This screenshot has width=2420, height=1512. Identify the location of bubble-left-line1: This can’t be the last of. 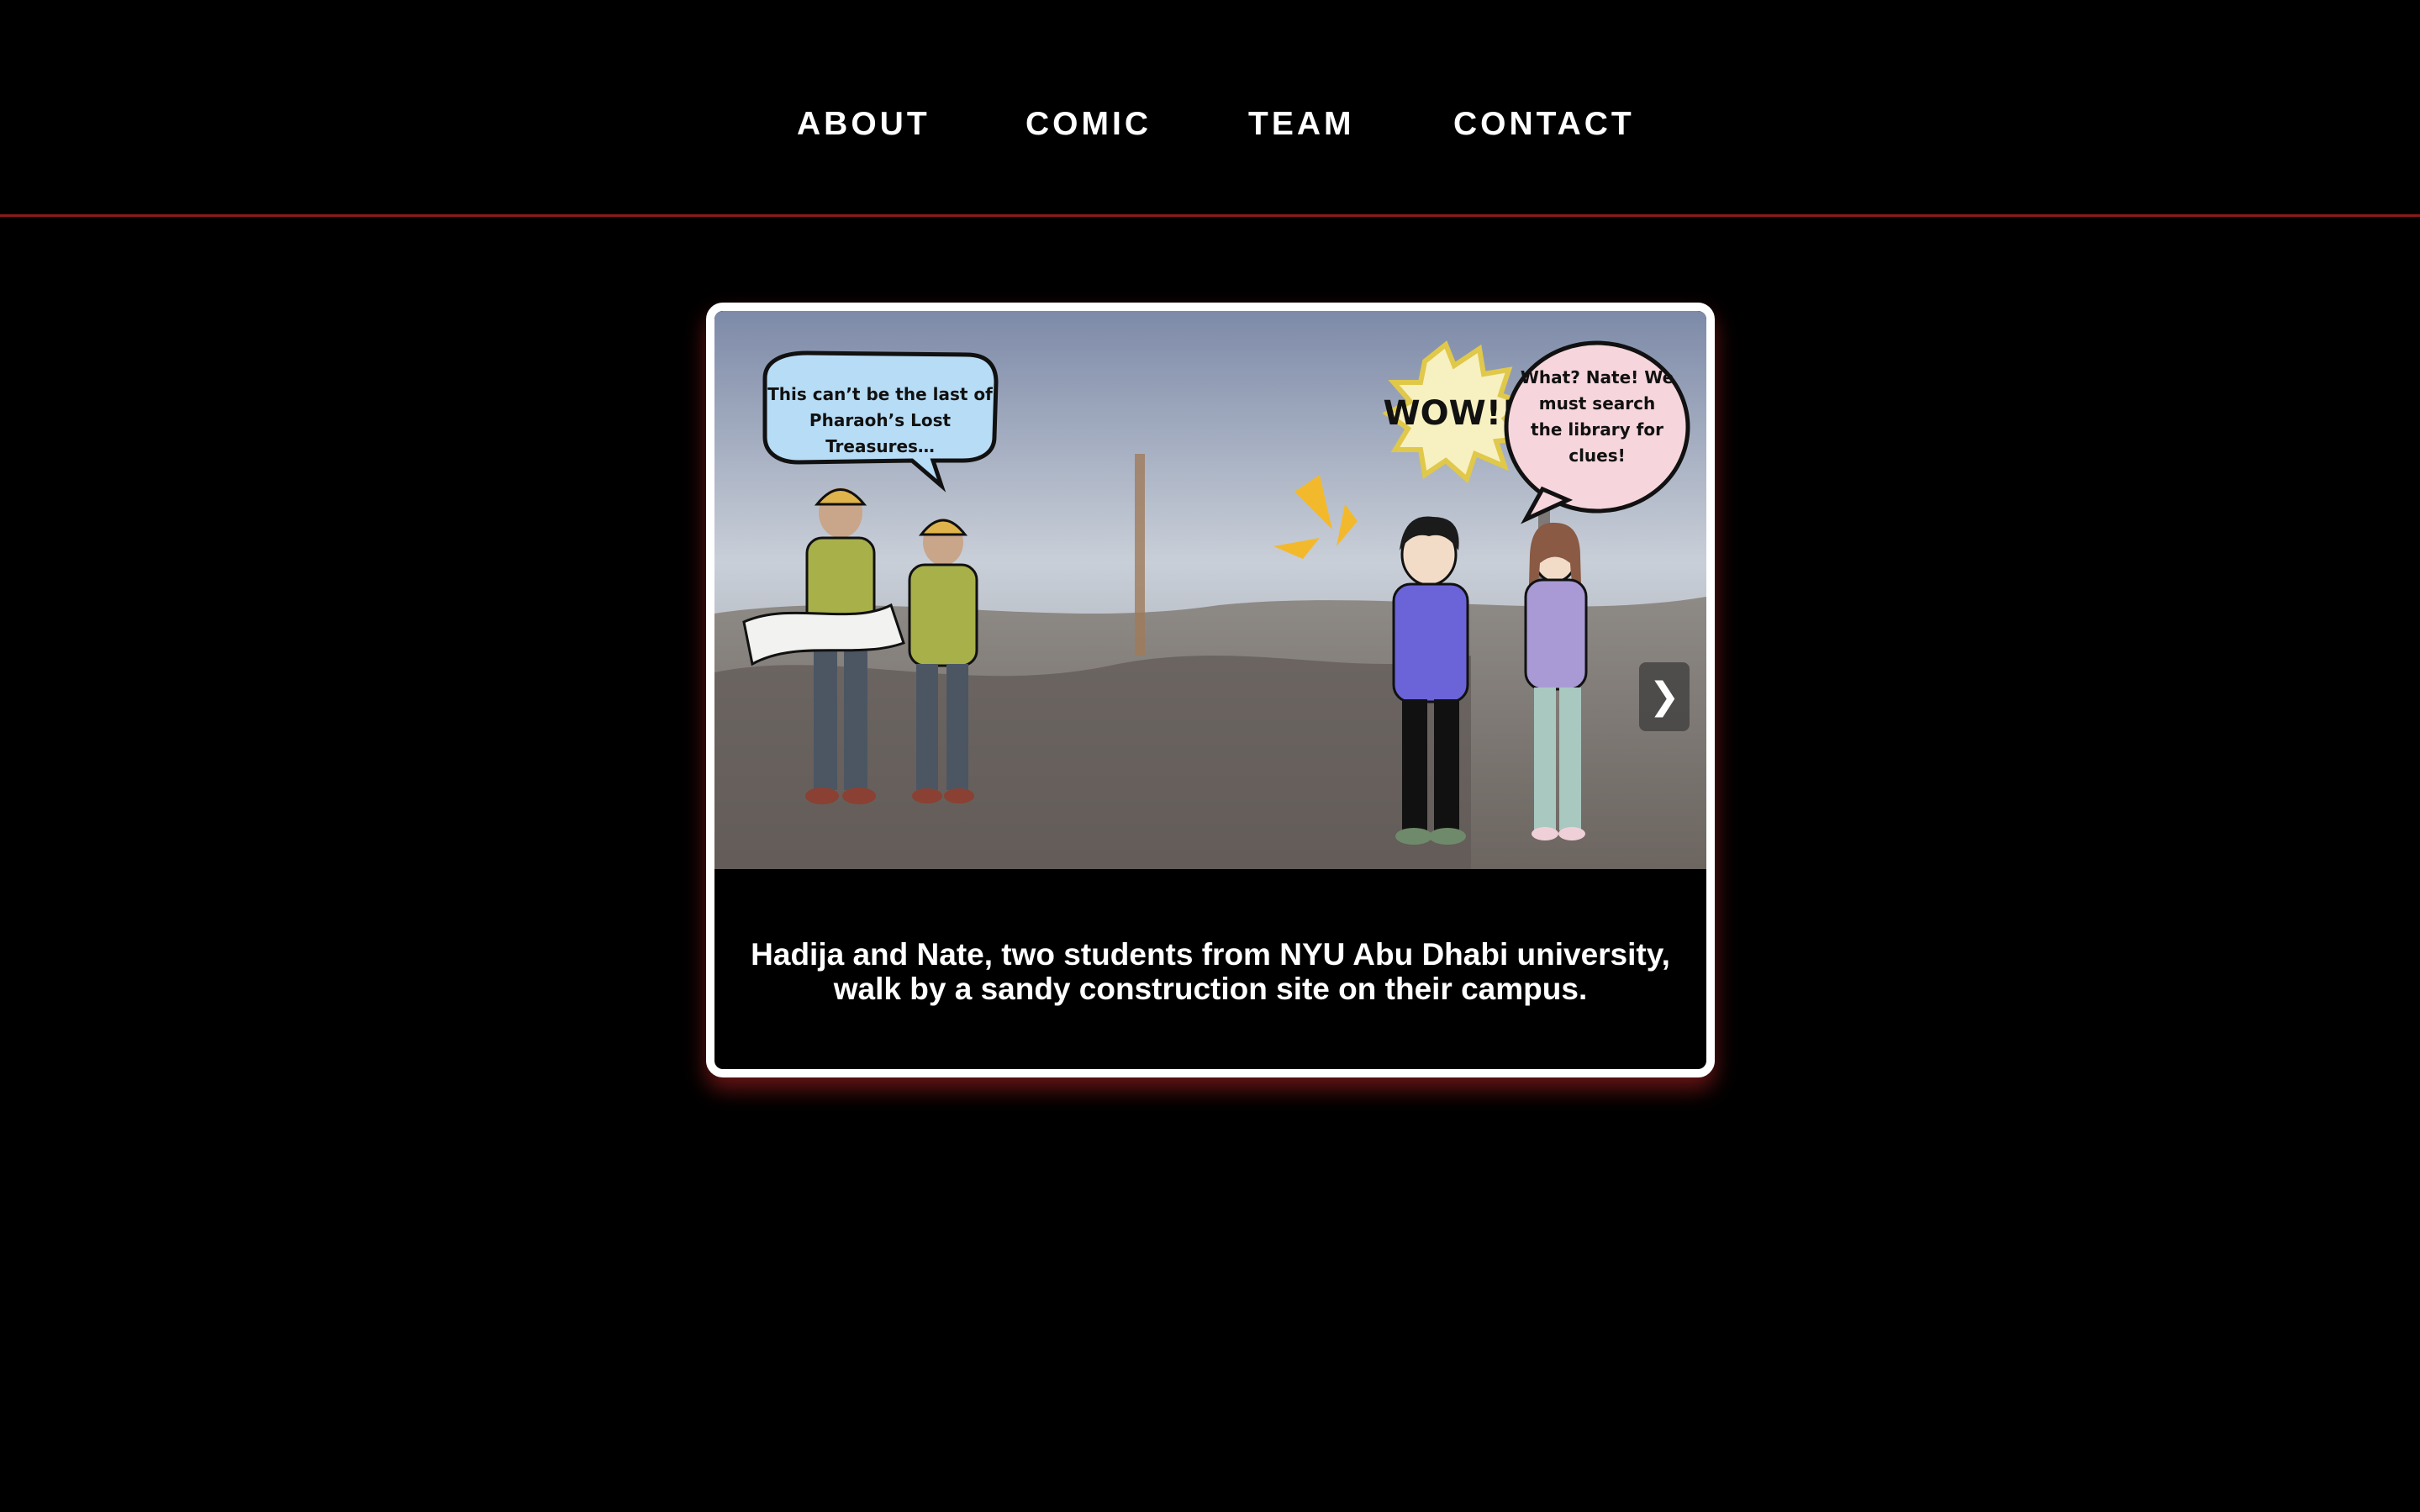
(880, 394).